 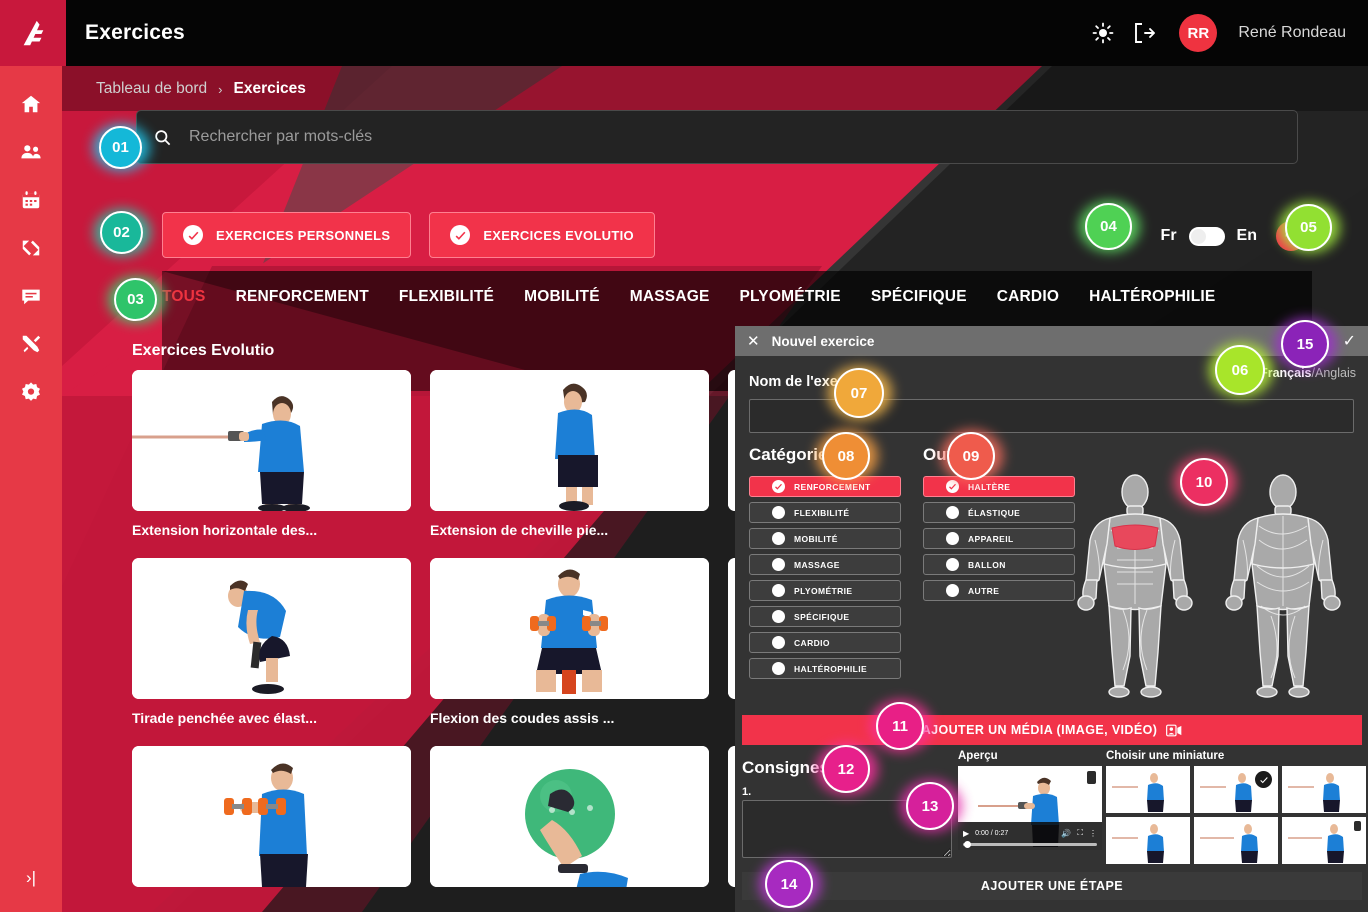 What do you see at coordinates (989, 486) in the screenshot?
I see `option-label: HALTÈRE` at bounding box center [989, 486].